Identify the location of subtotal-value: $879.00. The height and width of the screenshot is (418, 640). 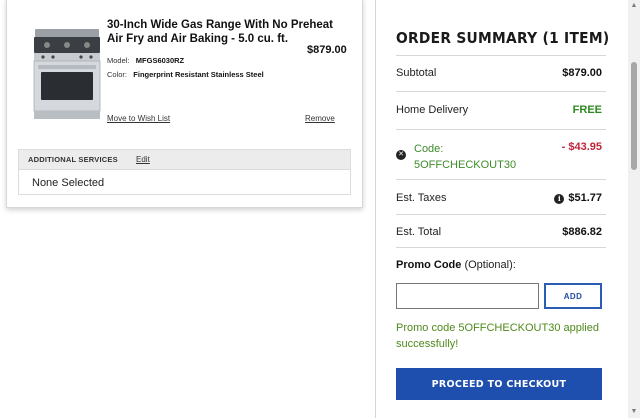
(582, 73).